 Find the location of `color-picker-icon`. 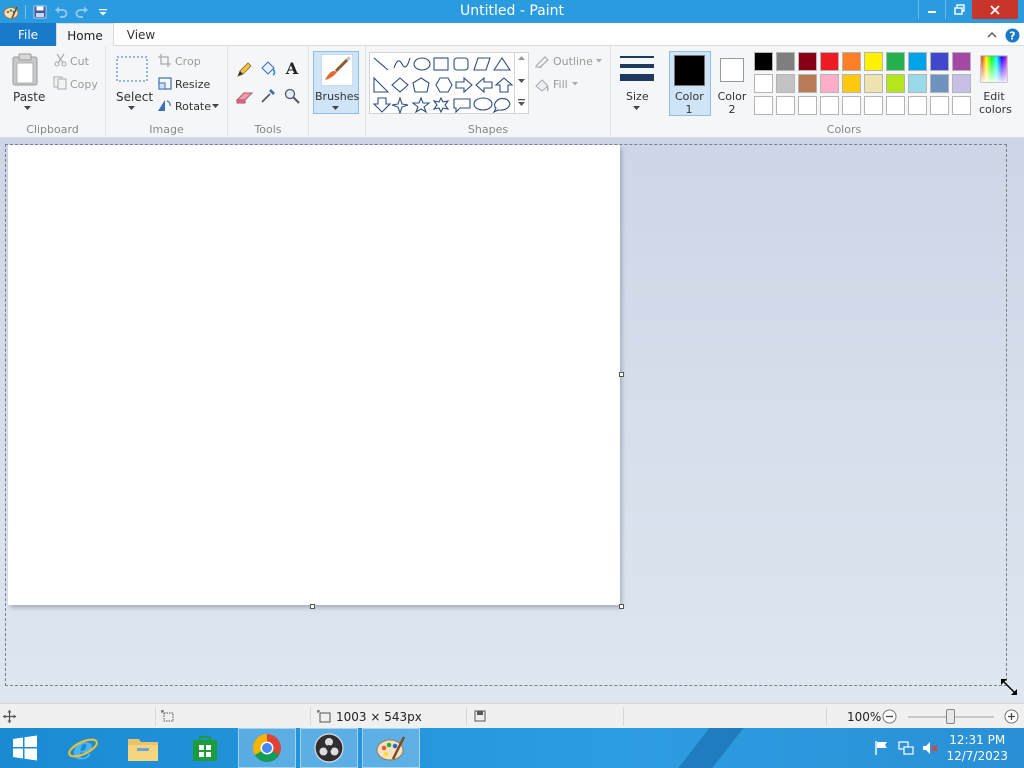

color-picker-icon is located at coordinates (268, 97).